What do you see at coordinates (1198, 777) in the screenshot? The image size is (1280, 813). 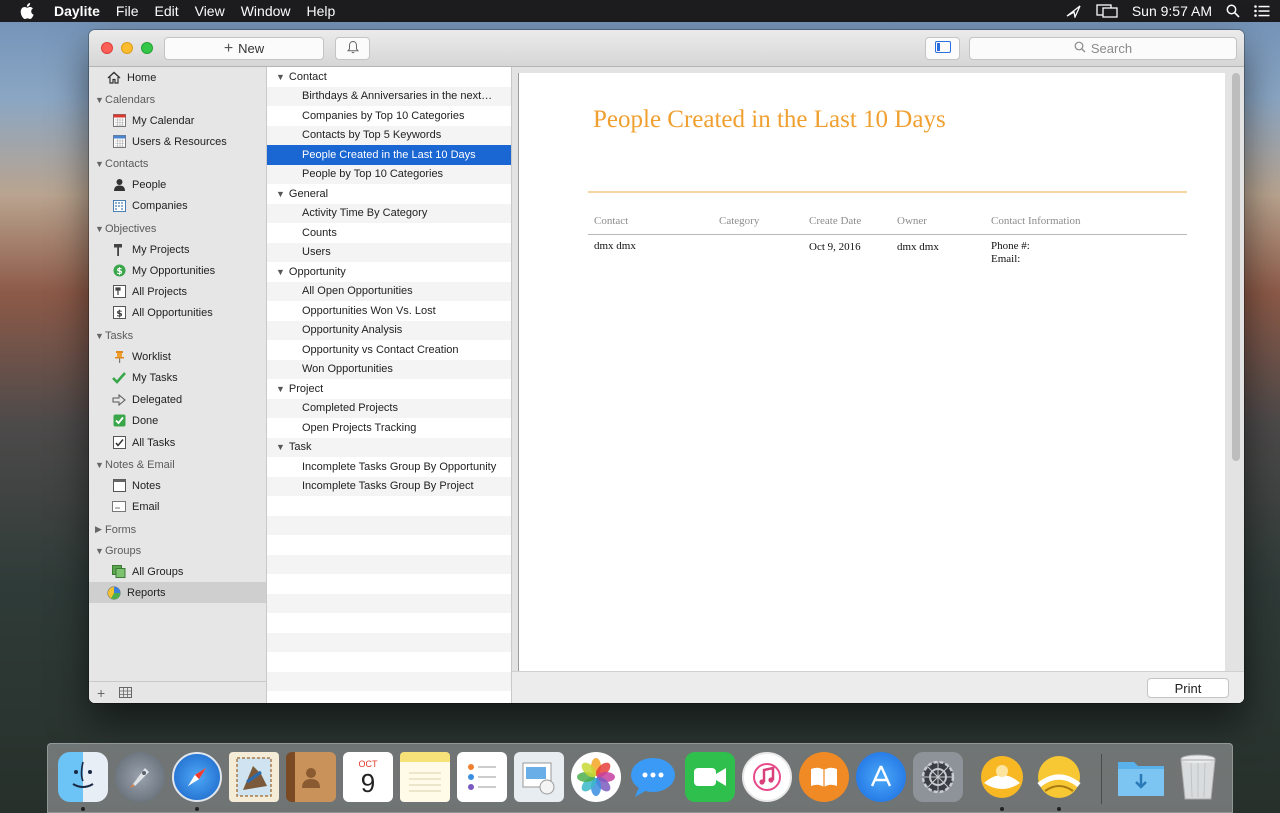 I see `trash-icon` at bounding box center [1198, 777].